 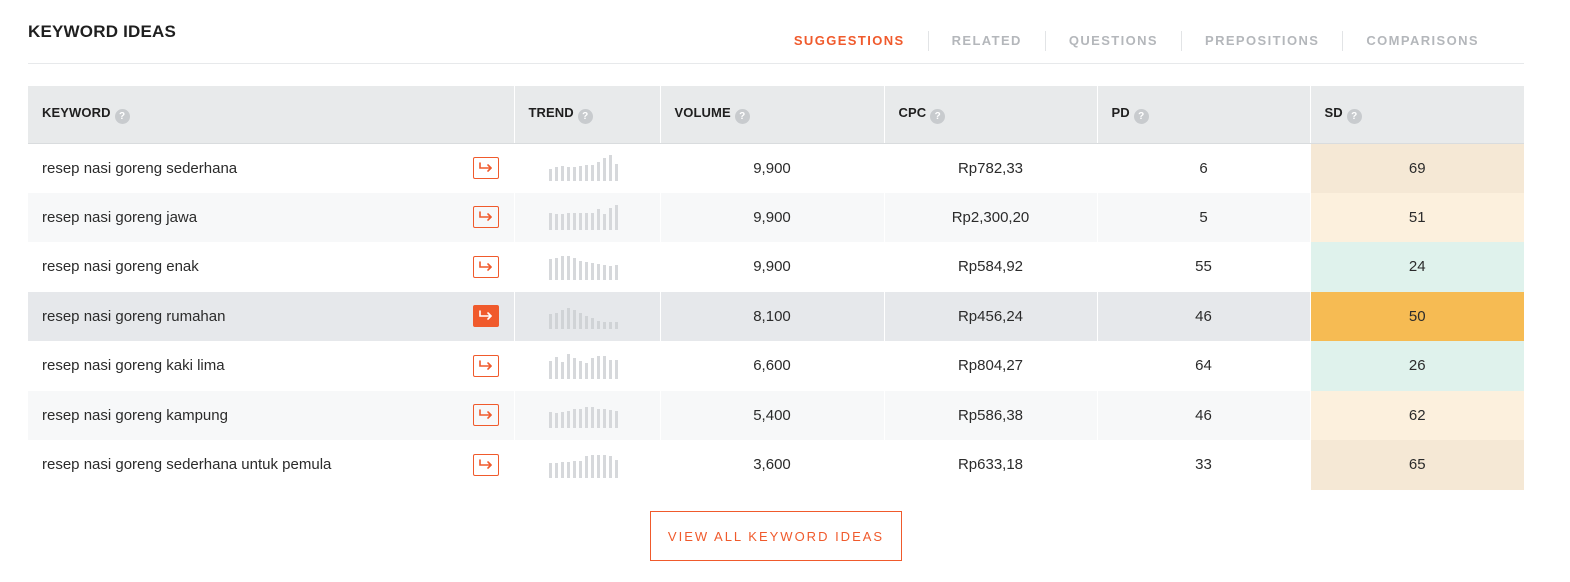 What do you see at coordinates (771, 115) in the screenshot?
I see `col-volume: VOLUME?` at bounding box center [771, 115].